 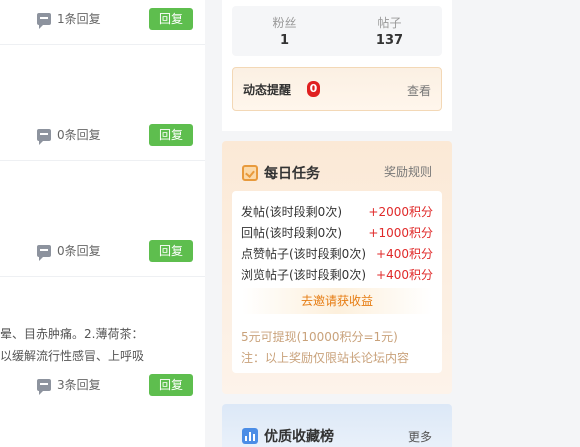 What do you see at coordinates (408, 171) in the screenshot?
I see `reward-rules-link: 奖励规则` at bounding box center [408, 171].